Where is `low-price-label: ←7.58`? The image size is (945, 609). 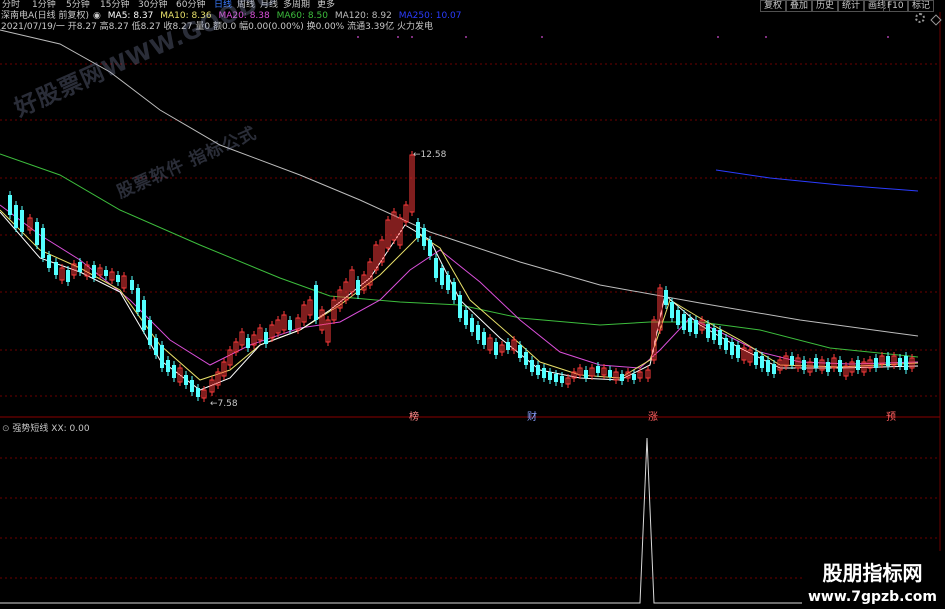 low-price-label: ←7.58 is located at coordinates (224, 404).